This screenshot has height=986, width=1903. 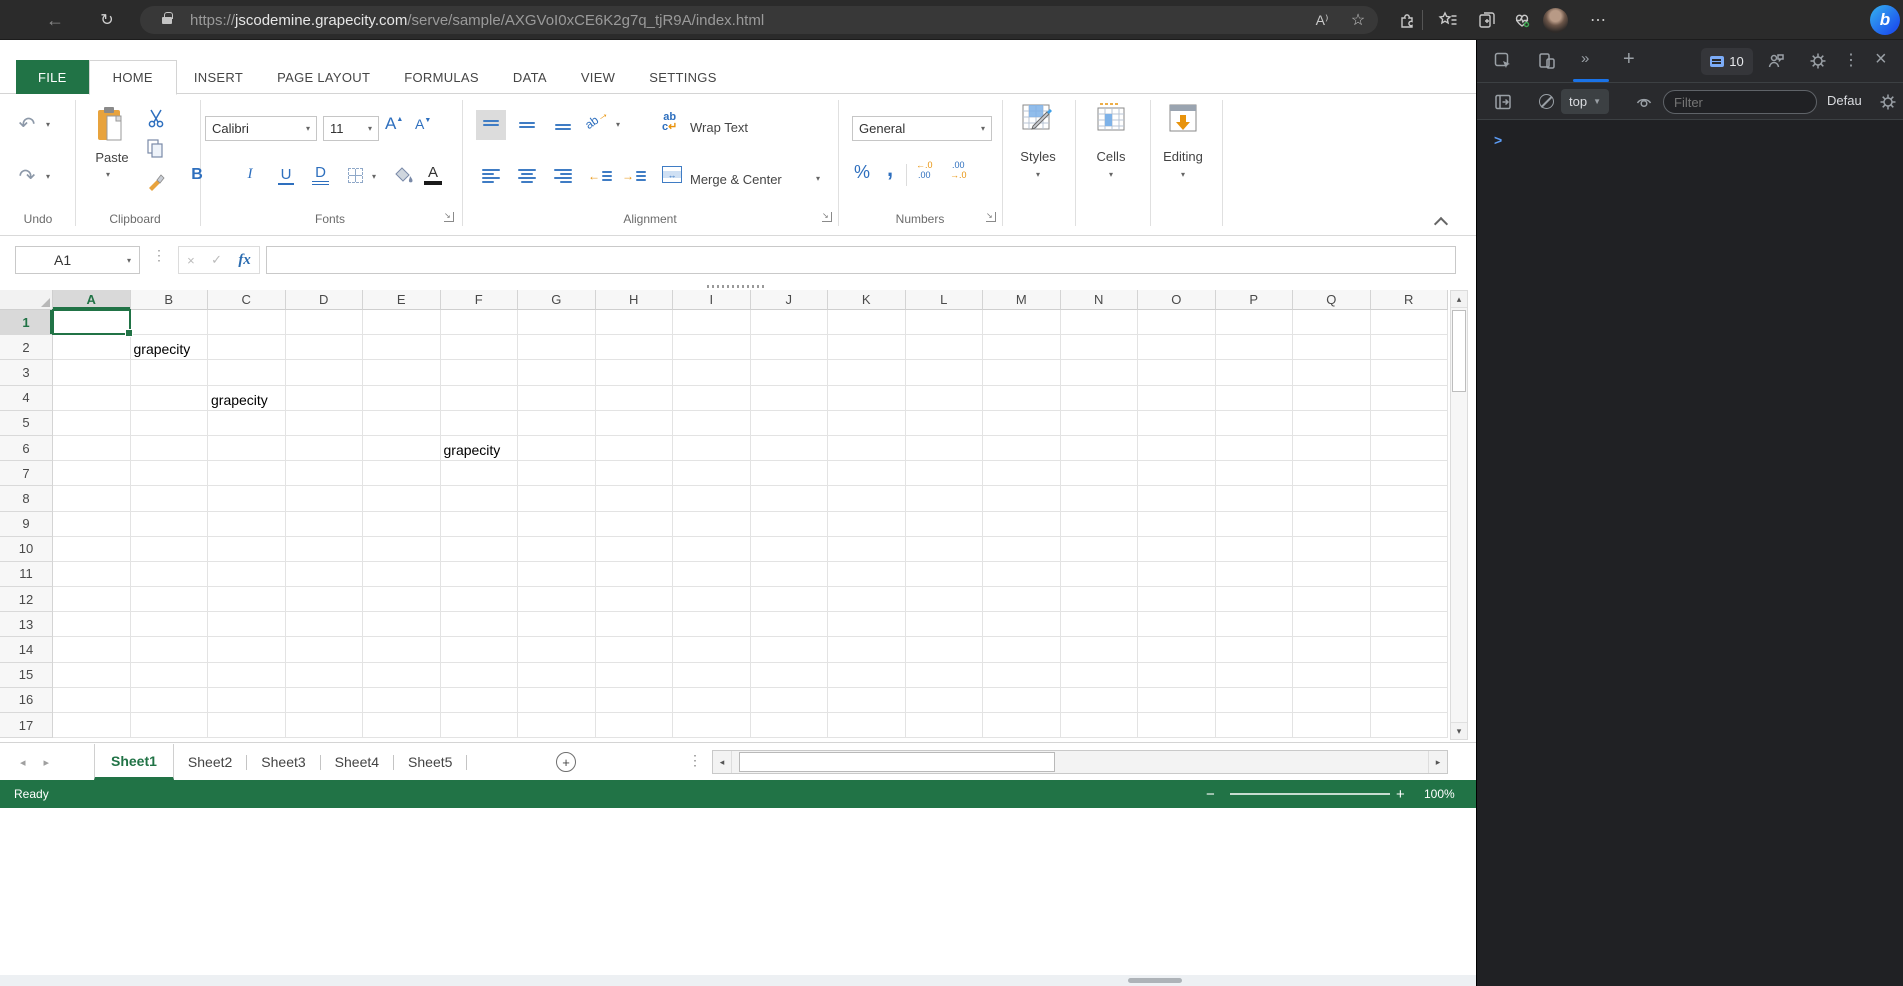 What do you see at coordinates (789, 398) in the screenshot?
I see `grid-cell-J4` at bounding box center [789, 398].